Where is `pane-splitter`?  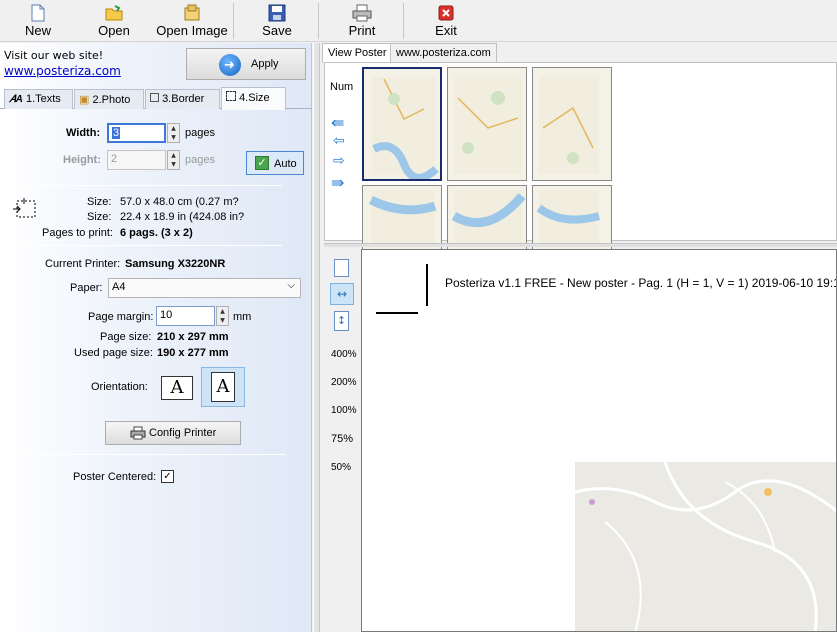
pane-splitter is located at coordinates (316, 337).